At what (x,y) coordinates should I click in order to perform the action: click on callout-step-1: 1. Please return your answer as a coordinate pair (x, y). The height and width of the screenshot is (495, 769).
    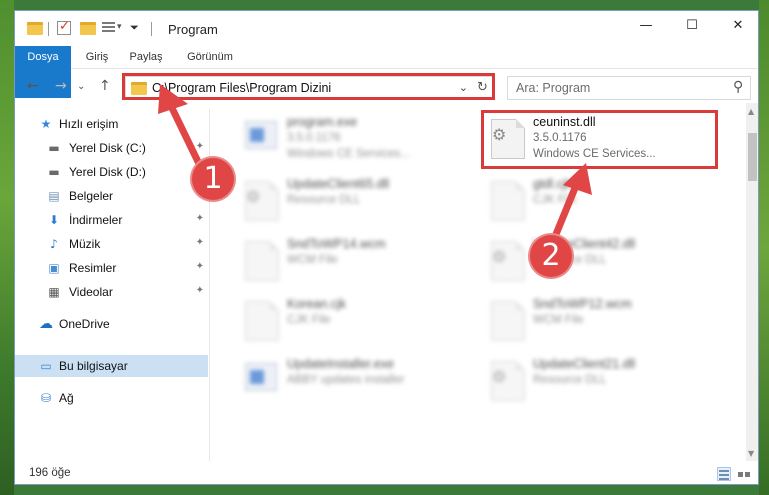
    Looking at the image, I should click on (213, 179).